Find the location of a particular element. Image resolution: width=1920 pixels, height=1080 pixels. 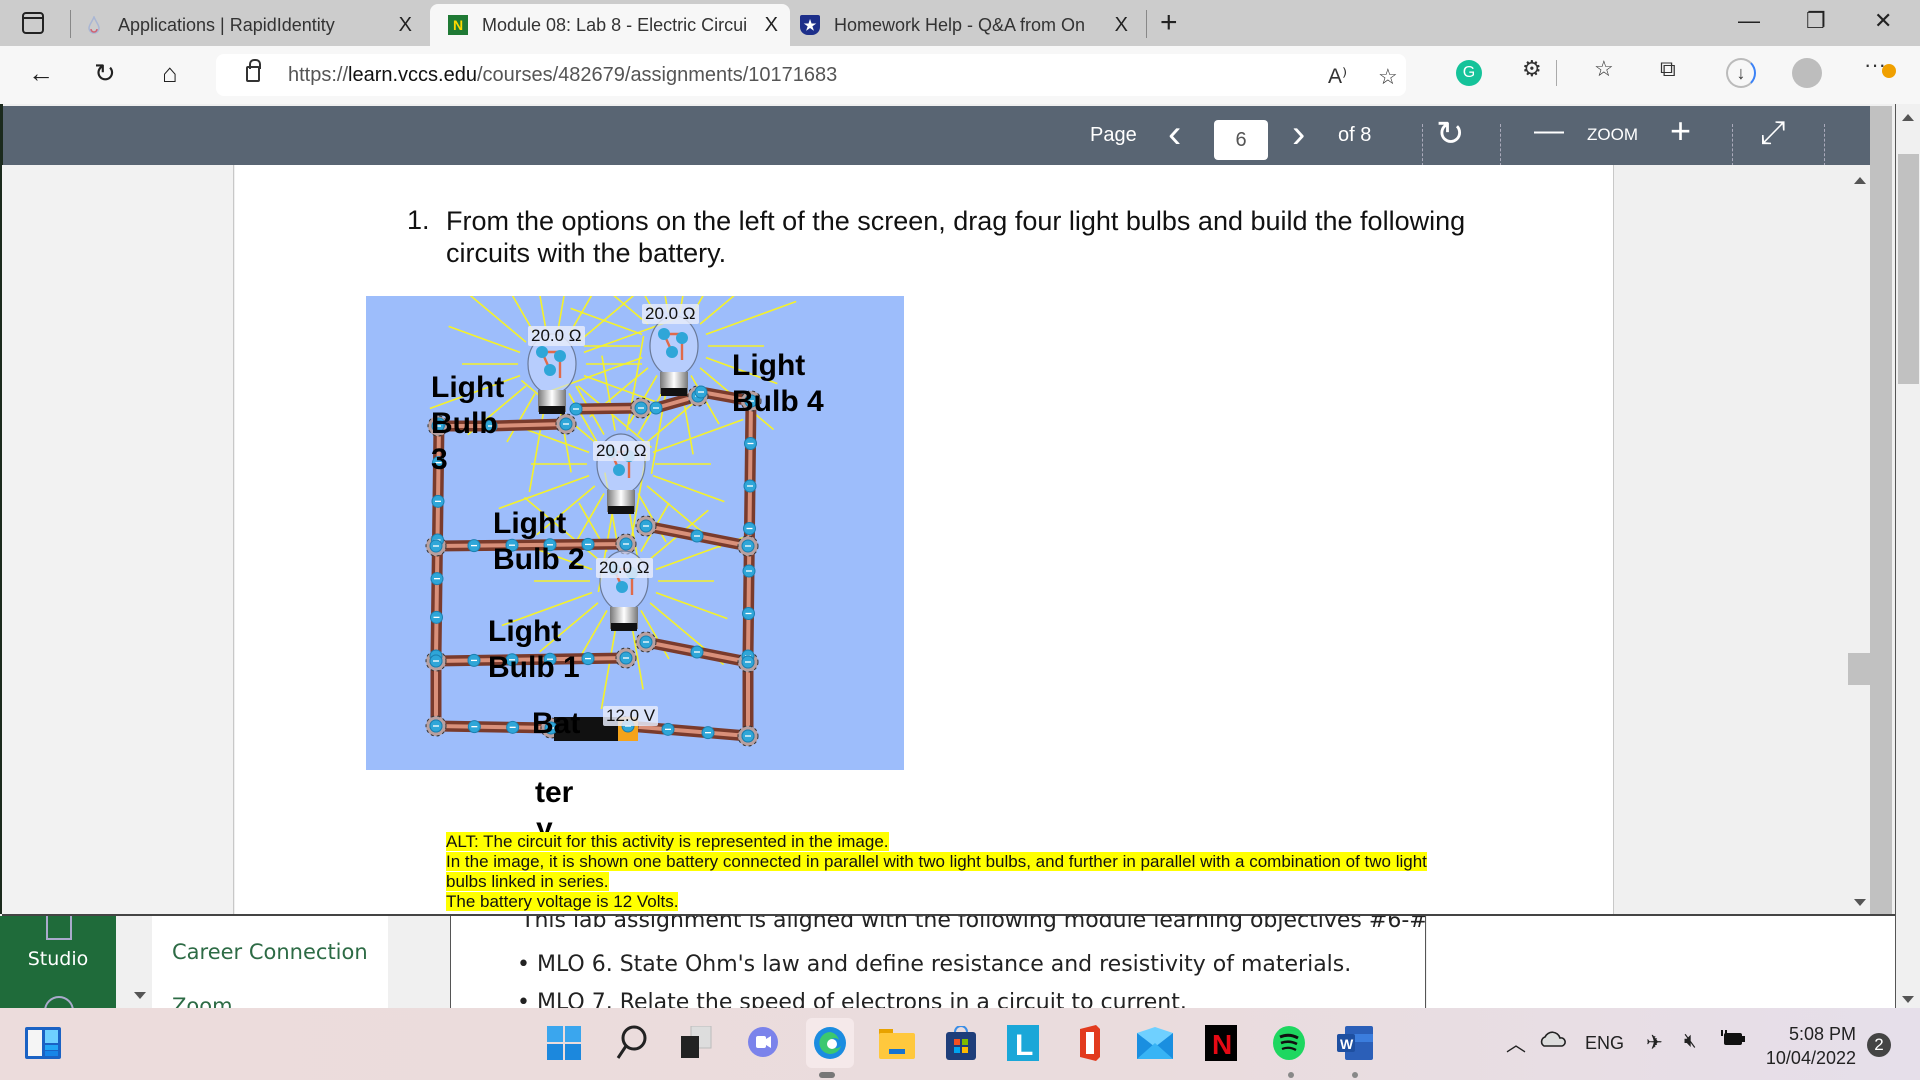

bulb-1-label: Light Bulb 1 is located at coordinates (534, 650).